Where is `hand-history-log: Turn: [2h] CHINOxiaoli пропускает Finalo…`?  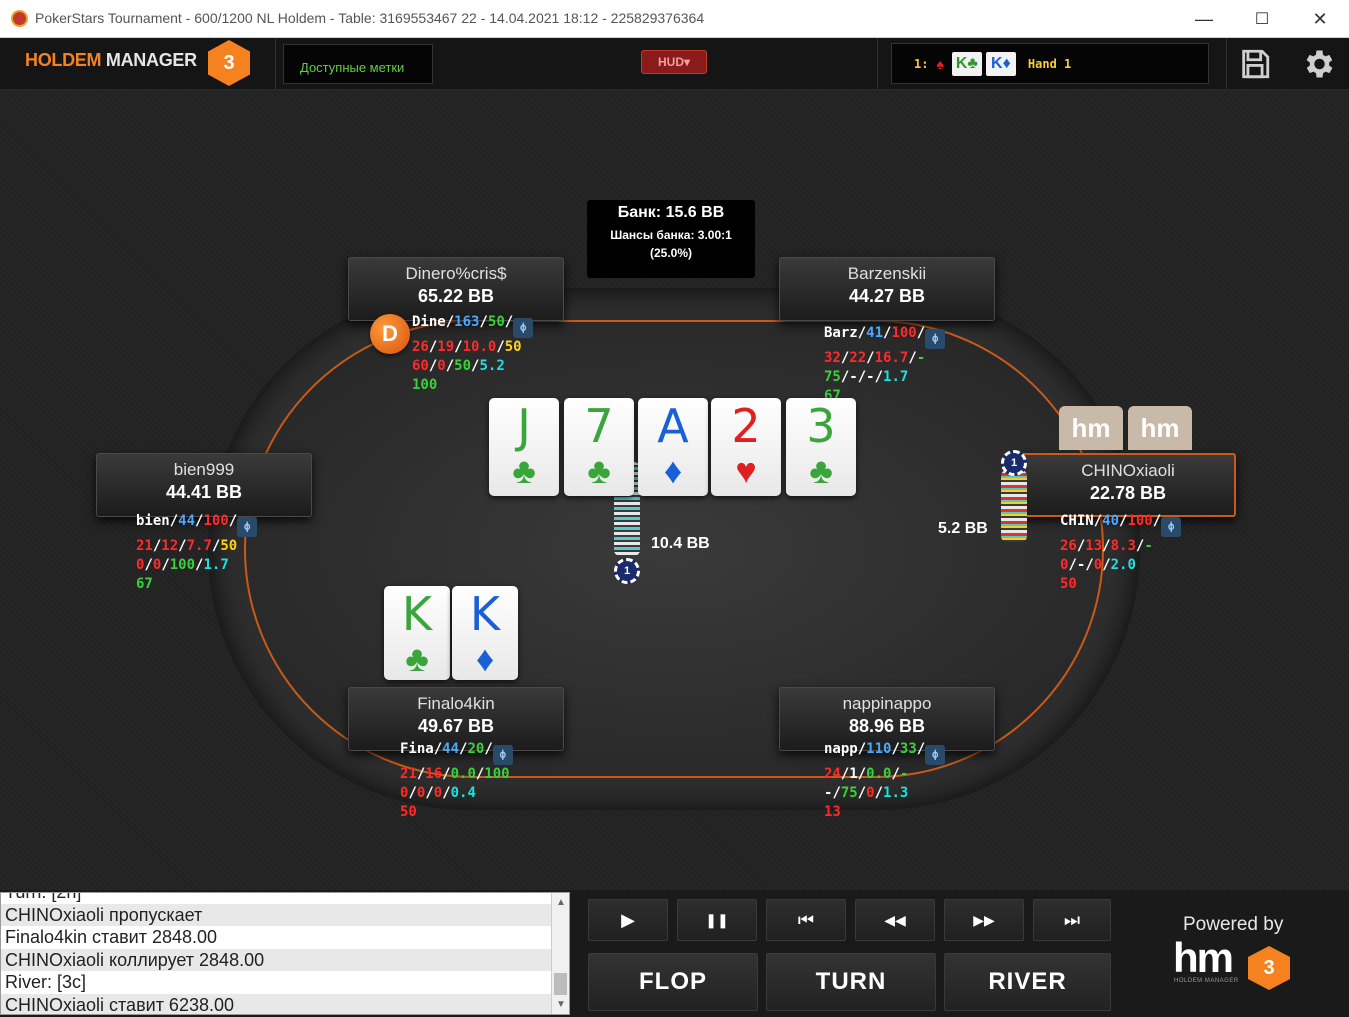 hand-history-log: Turn: [2h] CHINOxiaoli пропускает Finalo… is located at coordinates (285, 953).